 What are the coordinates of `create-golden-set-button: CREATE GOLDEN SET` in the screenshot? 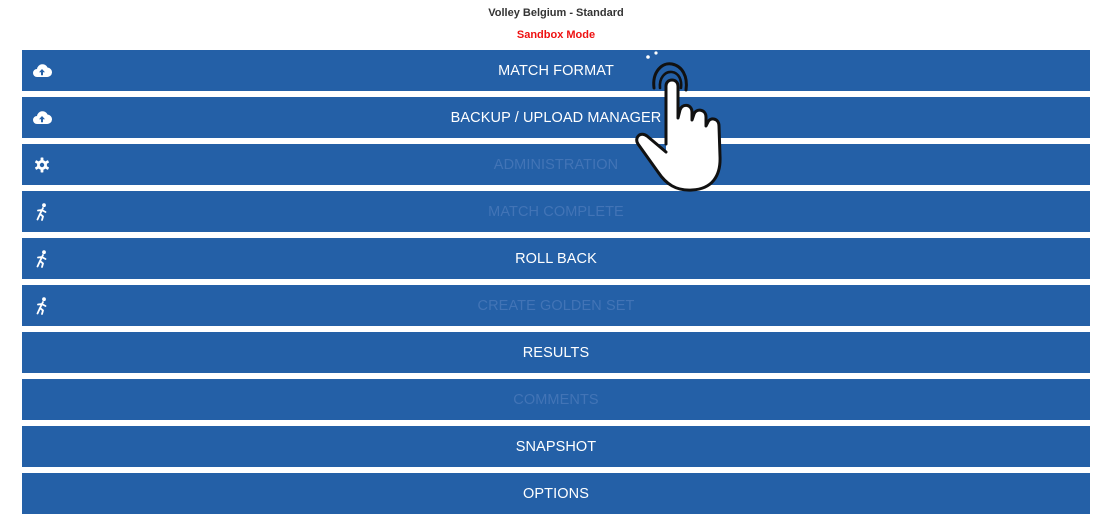 It's located at (556, 305).